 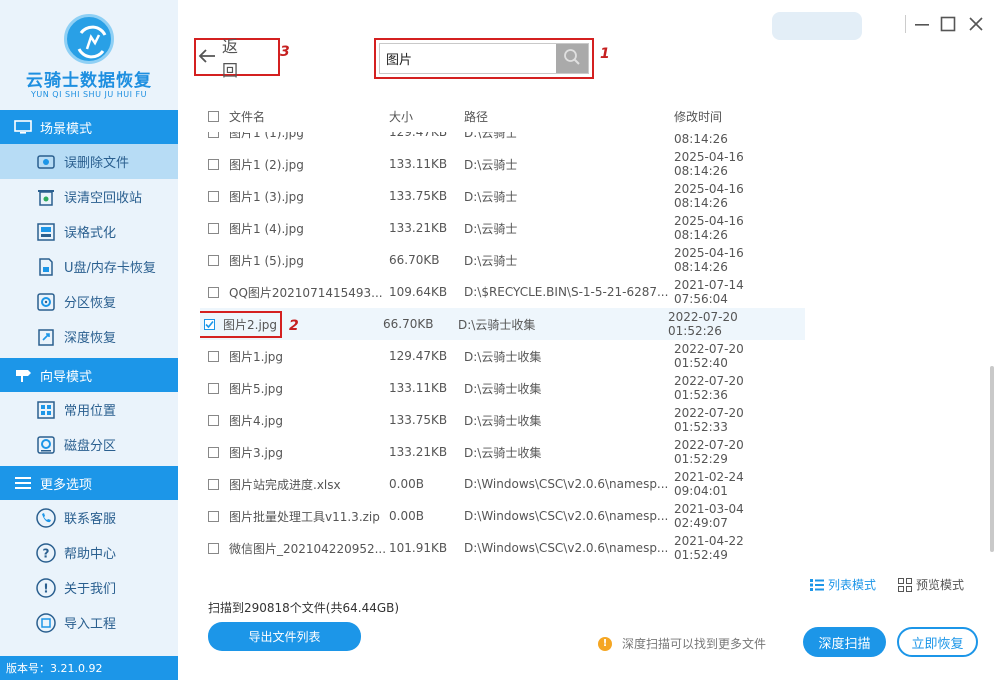 What do you see at coordinates (46, 232) in the screenshot?
I see `format-disk-icon` at bounding box center [46, 232].